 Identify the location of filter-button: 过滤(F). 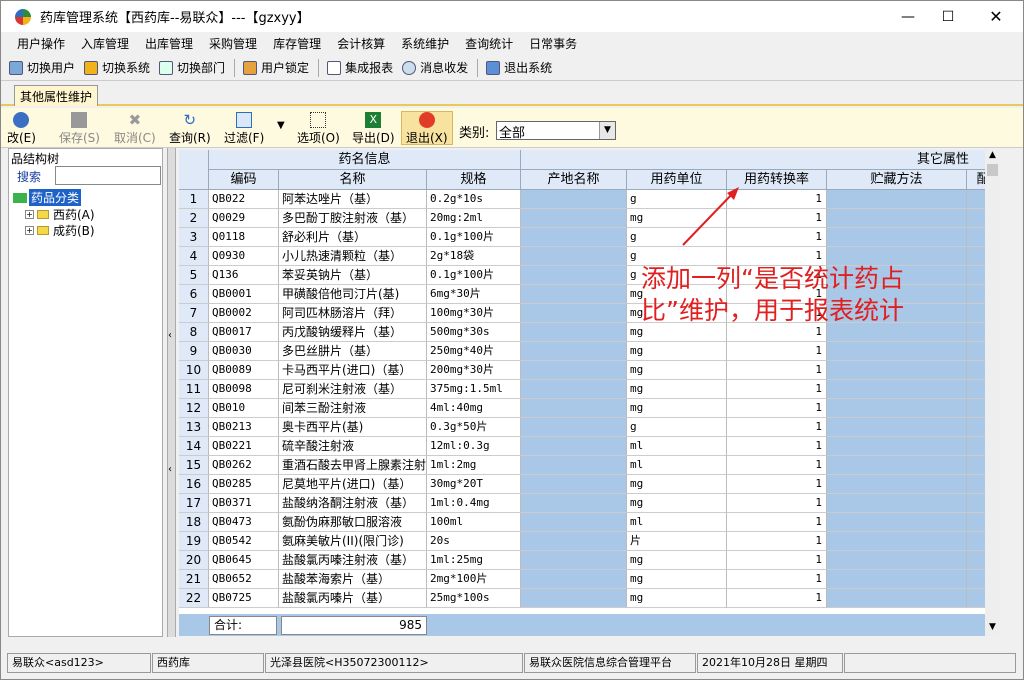
(244, 129).